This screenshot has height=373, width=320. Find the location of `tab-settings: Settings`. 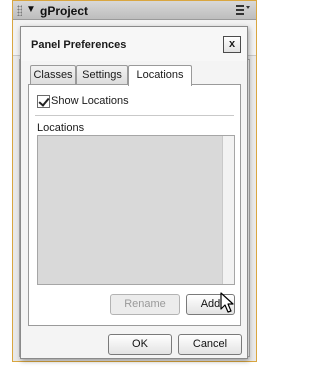

tab-settings: Settings is located at coordinates (102, 75).